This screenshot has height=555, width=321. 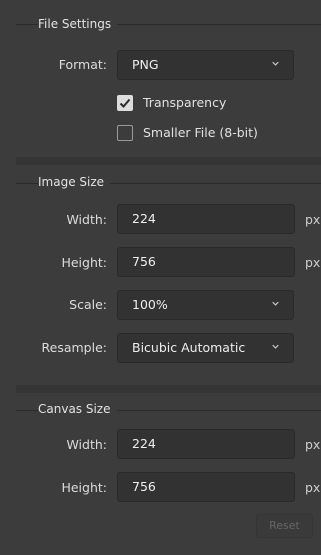 I want to click on scale-value: 100%, so click(x=150, y=304).